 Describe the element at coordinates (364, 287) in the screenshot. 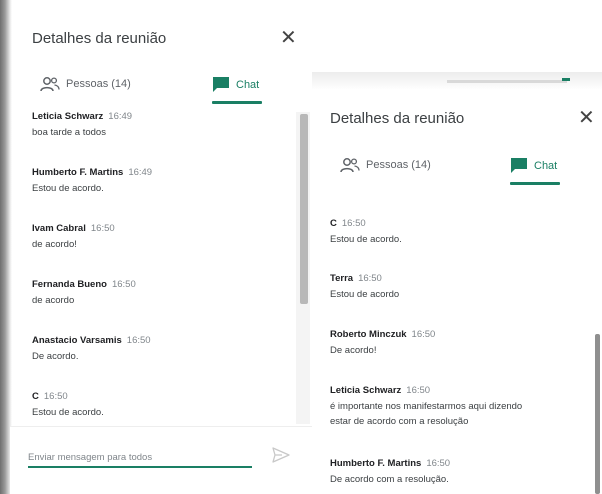

I see `chat-message: Terra 16:50 Estou de acordo` at that location.